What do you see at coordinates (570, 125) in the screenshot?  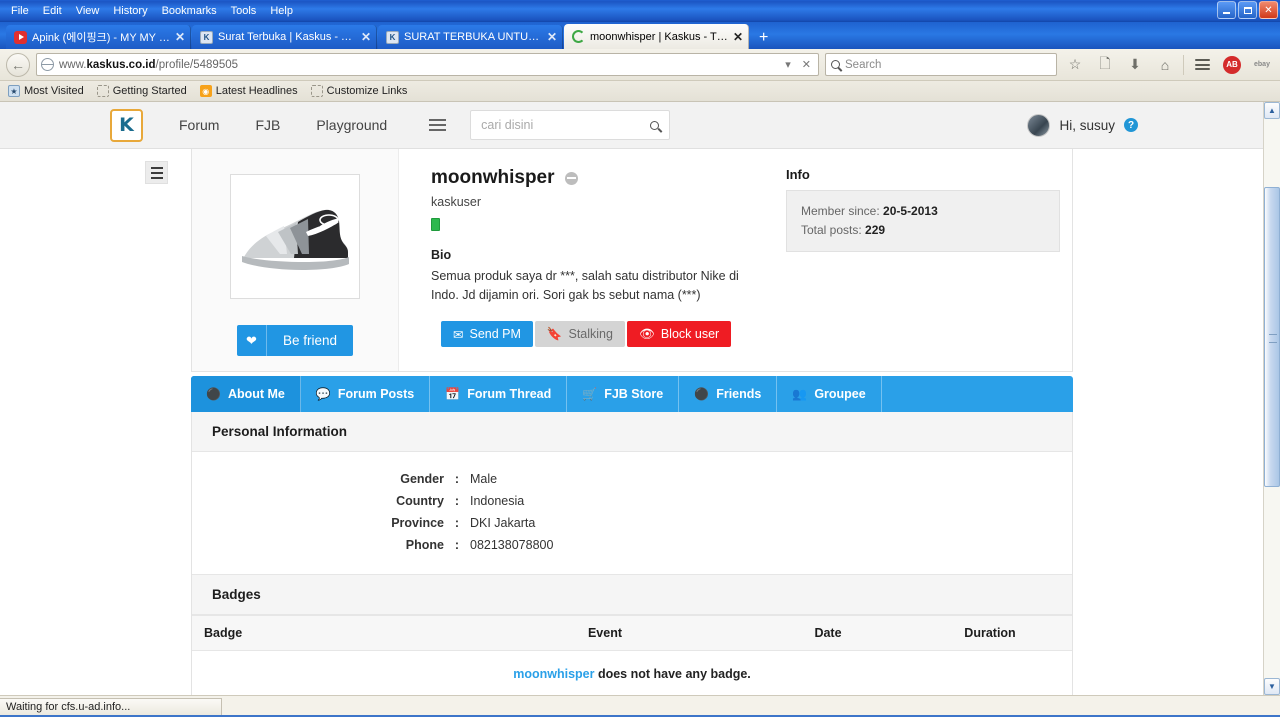 I see `site-search-input: cari disini` at bounding box center [570, 125].